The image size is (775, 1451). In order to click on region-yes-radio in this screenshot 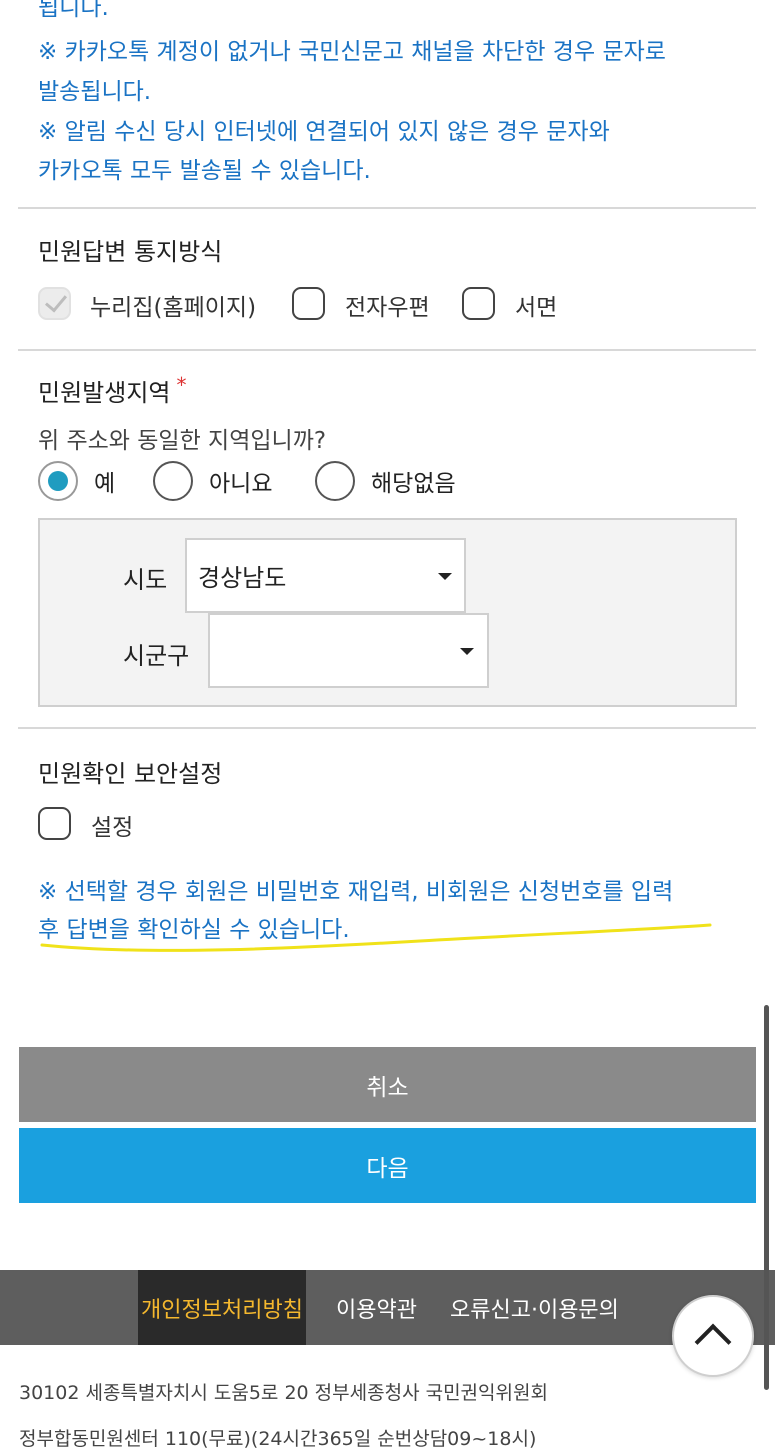, I will do `click(58, 481)`.